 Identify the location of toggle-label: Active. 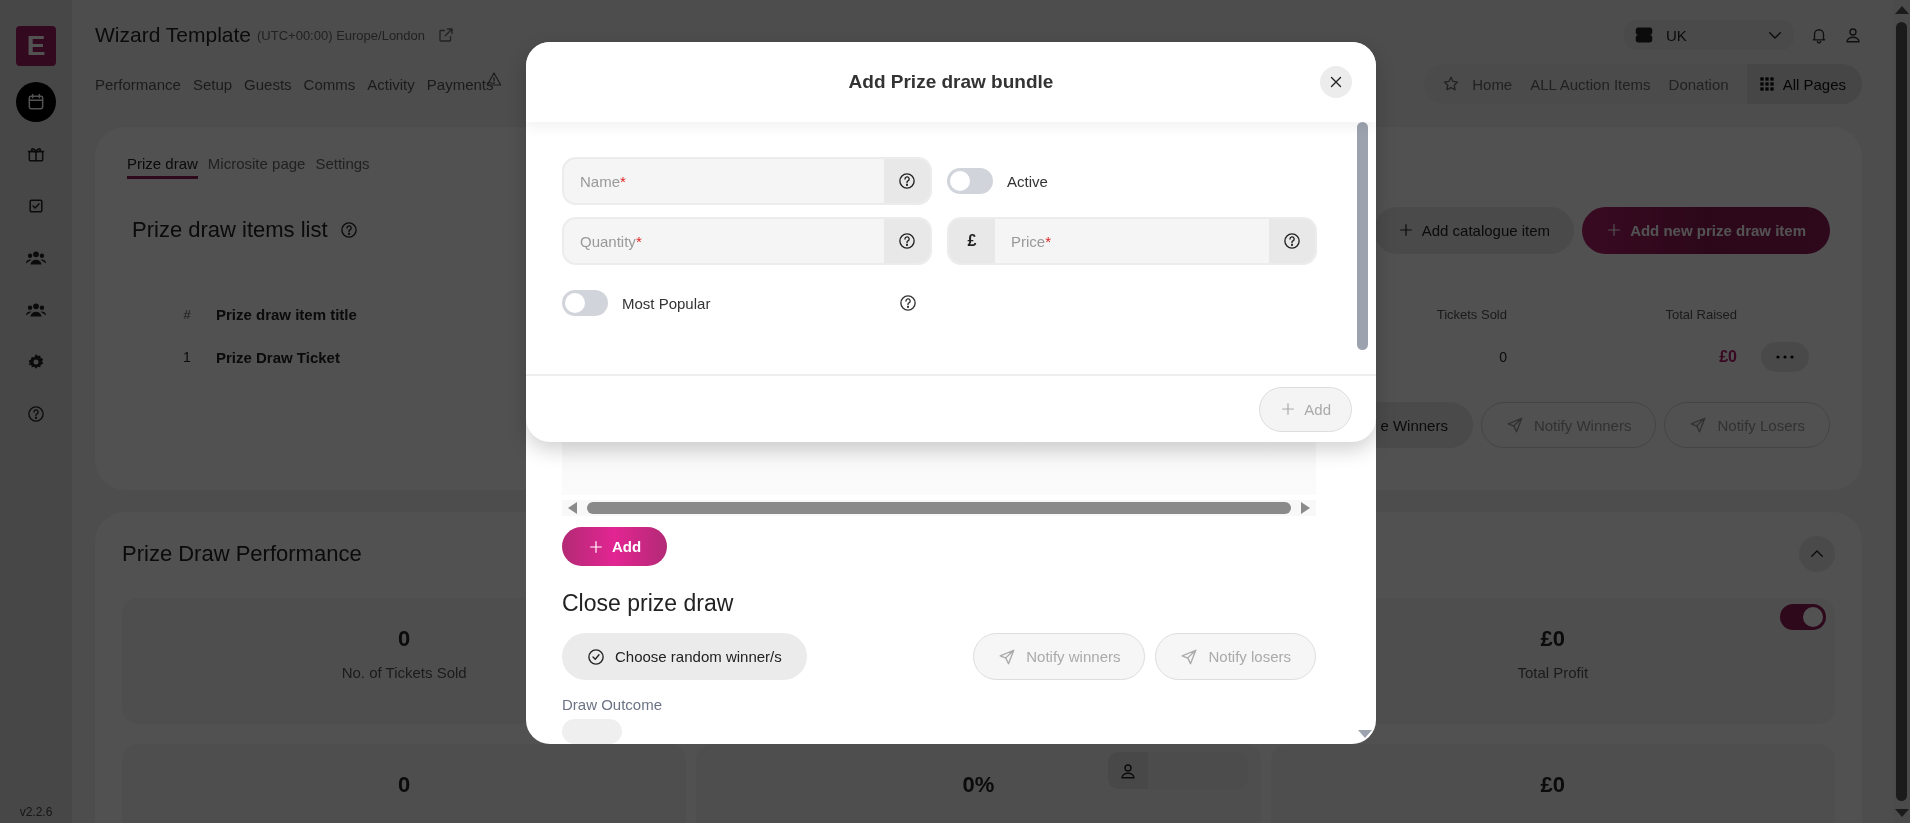
(1027, 181).